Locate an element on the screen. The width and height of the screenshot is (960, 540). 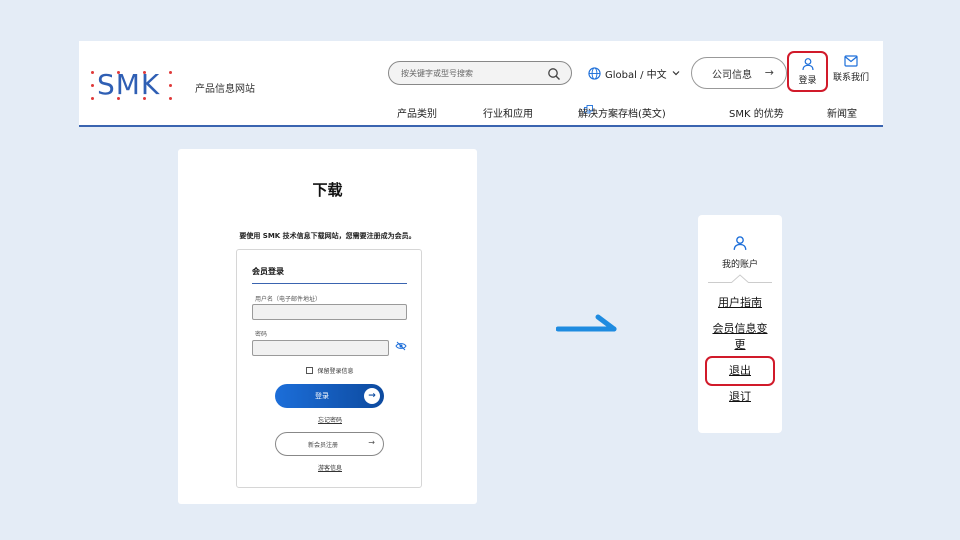
nav-item-newsroom: 新闻室 is located at coordinates (842, 112).